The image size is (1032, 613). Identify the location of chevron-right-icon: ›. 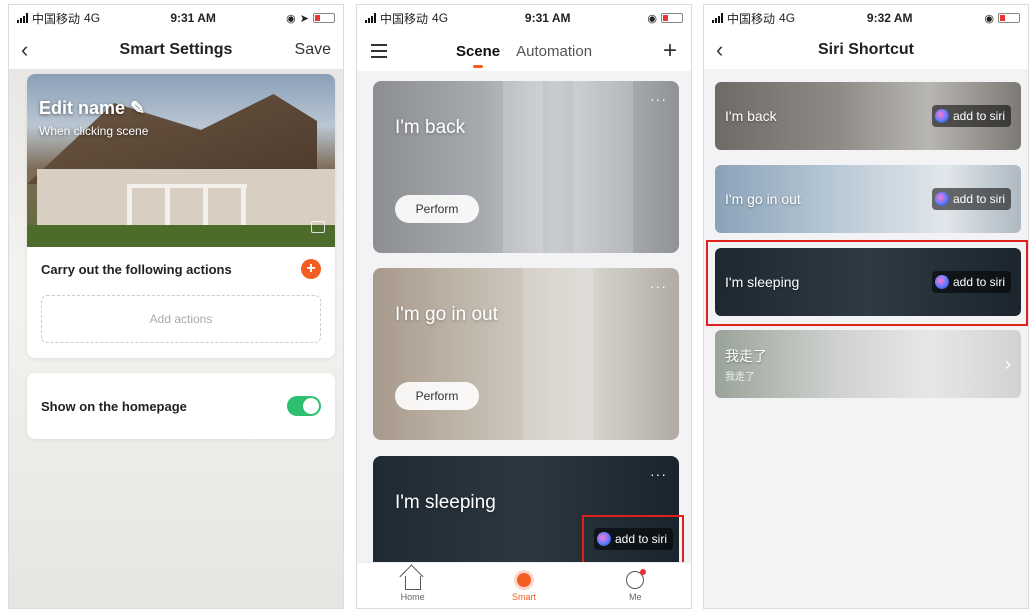
(1008, 363).